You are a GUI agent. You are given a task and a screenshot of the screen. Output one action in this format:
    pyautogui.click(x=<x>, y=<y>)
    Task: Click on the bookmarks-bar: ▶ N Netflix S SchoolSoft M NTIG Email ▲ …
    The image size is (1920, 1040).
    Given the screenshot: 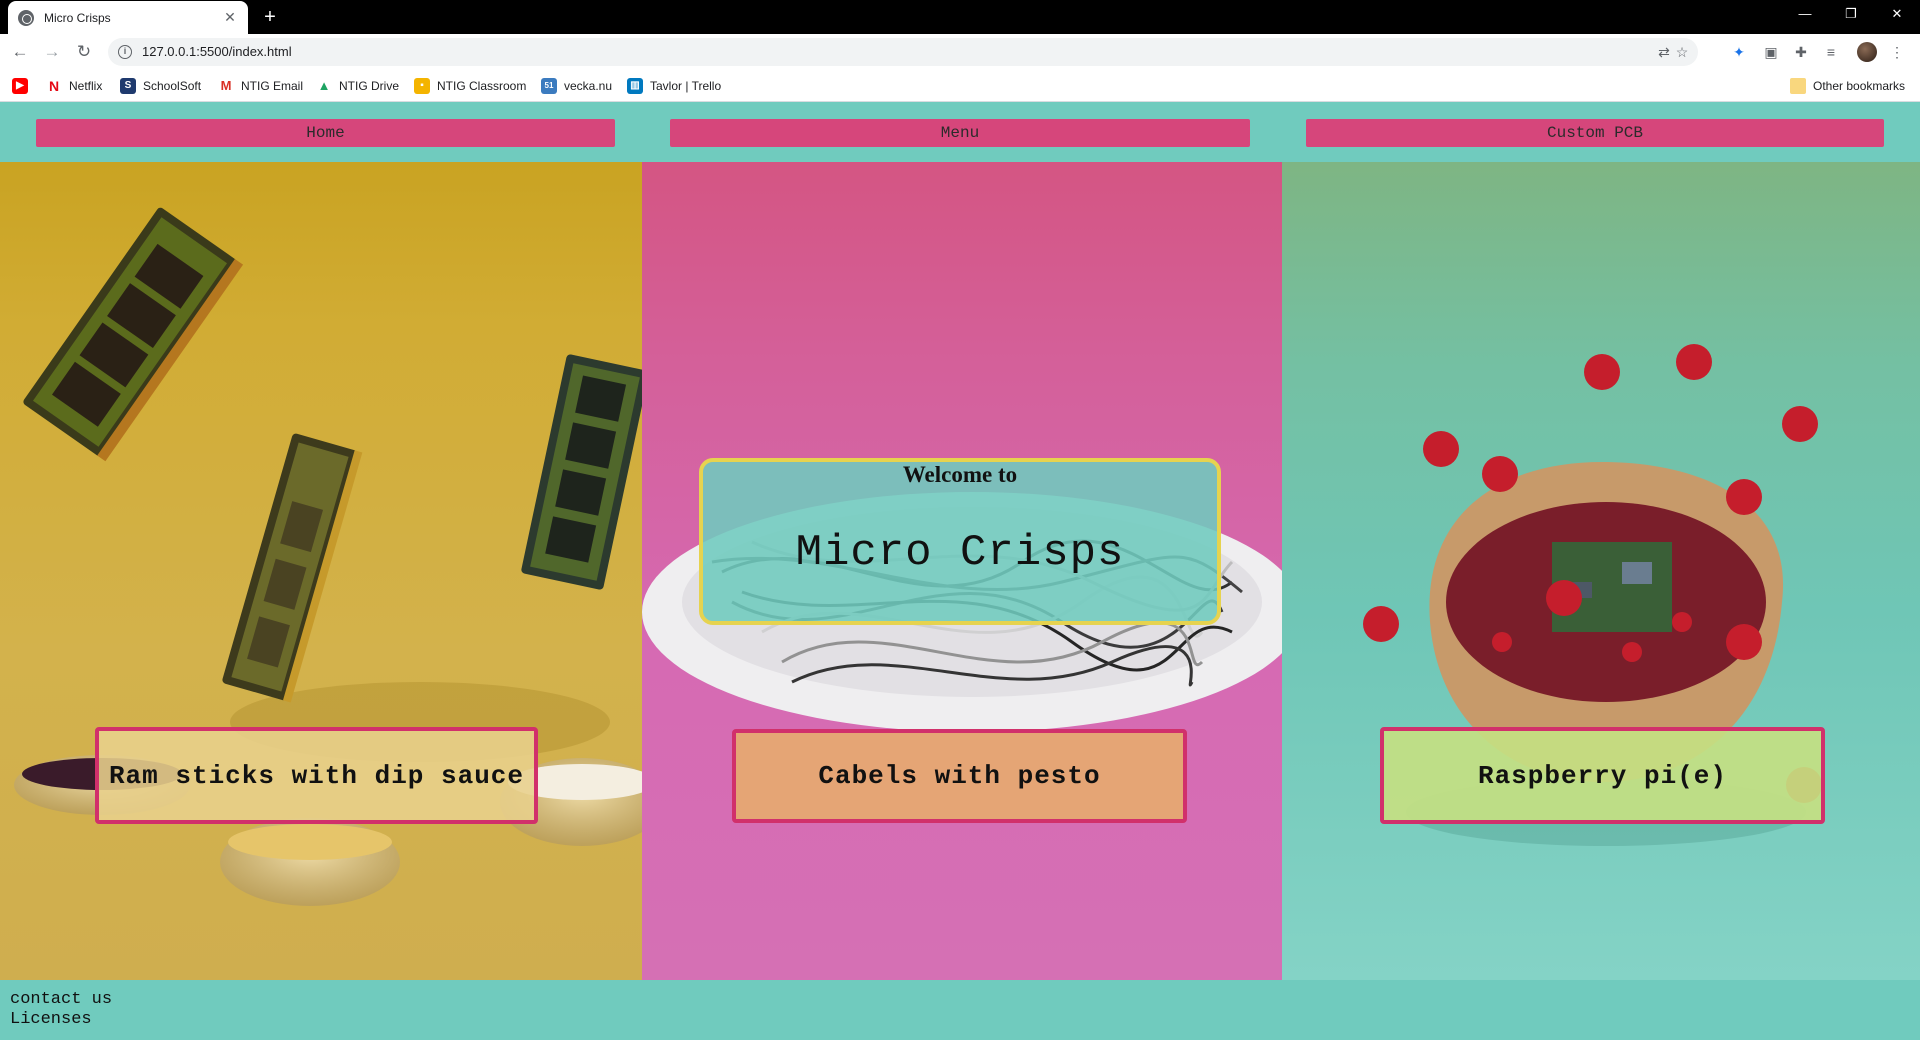 What is the action you would take?
    pyautogui.click(x=960, y=86)
    